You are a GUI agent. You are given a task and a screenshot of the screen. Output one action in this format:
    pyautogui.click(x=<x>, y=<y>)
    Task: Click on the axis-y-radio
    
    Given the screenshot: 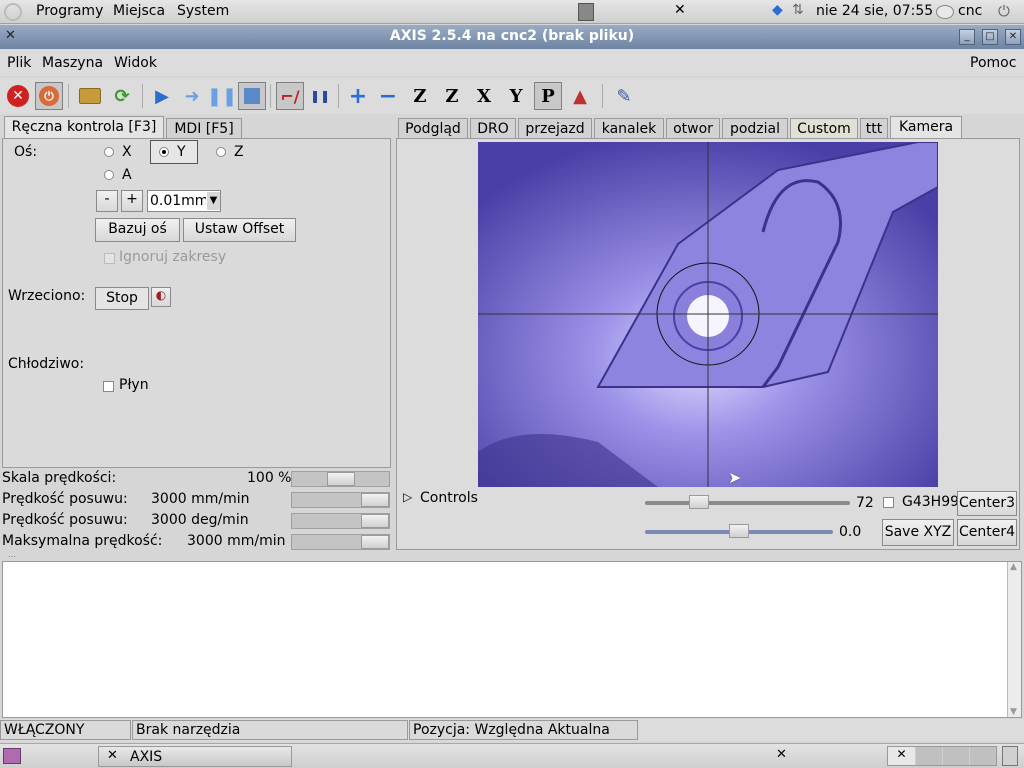 What is the action you would take?
    pyautogui.click(x=164, y=152)
    